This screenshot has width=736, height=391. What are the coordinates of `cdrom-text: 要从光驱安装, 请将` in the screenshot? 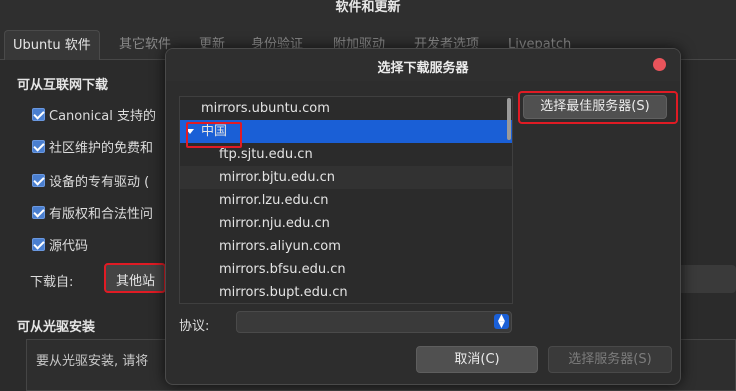 It's located at (92, 361).